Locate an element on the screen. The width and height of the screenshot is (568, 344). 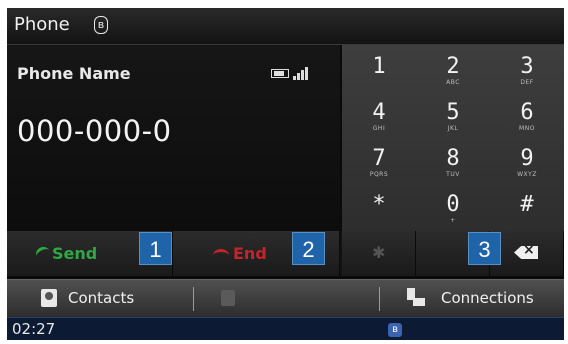
header-bar: Phone ʙ is located at coordinates (285, 26).